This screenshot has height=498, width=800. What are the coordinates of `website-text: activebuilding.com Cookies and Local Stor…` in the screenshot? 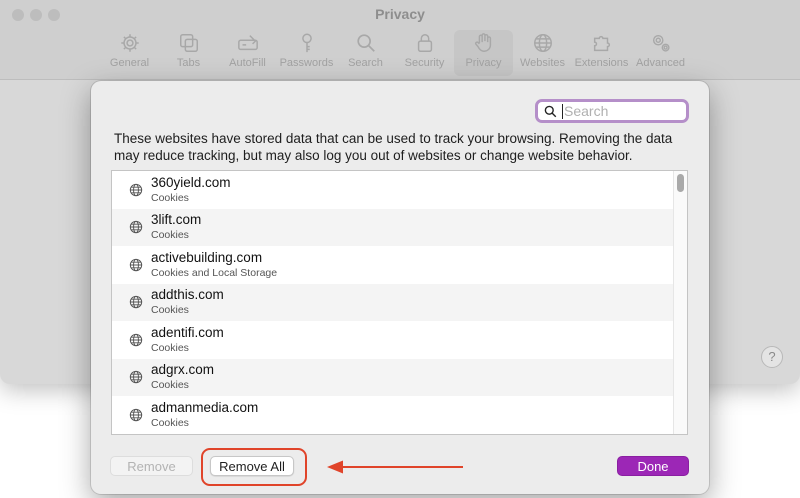 It's located at (214, 265).